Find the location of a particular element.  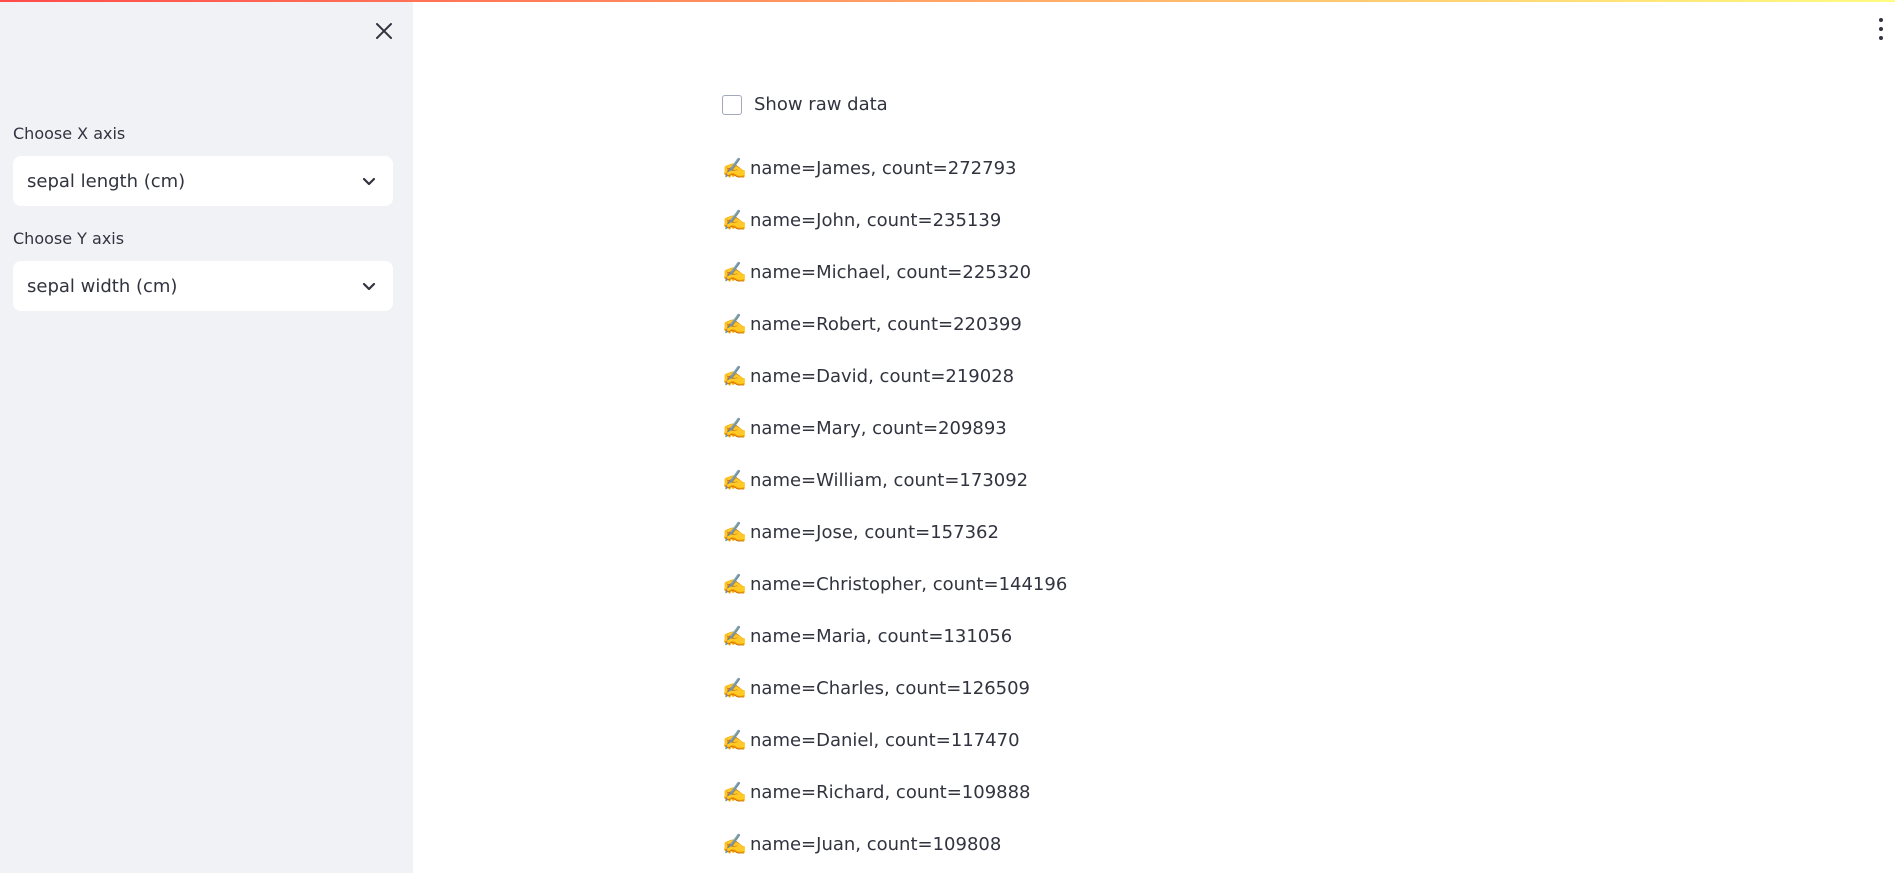

list-item-text: name=William, count=173092 is located at coordinates (889, 480).